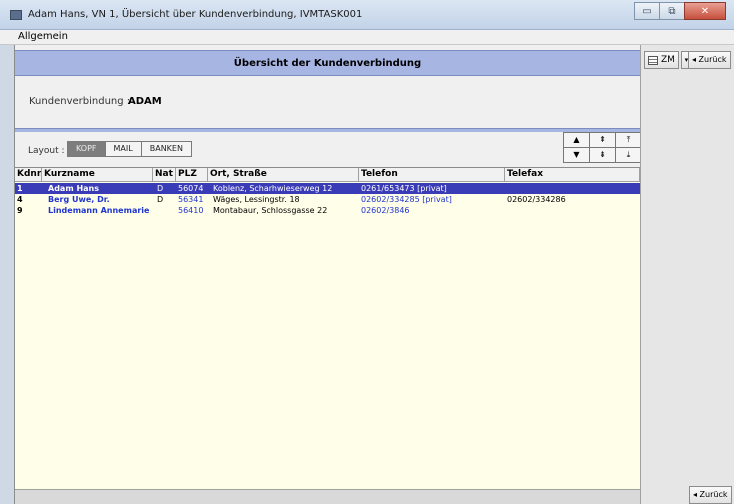  What do you see at coordinates (576, 155) in the screenshot?
I see `scroll-down-button: ▼` at bounding box center [576, 155].